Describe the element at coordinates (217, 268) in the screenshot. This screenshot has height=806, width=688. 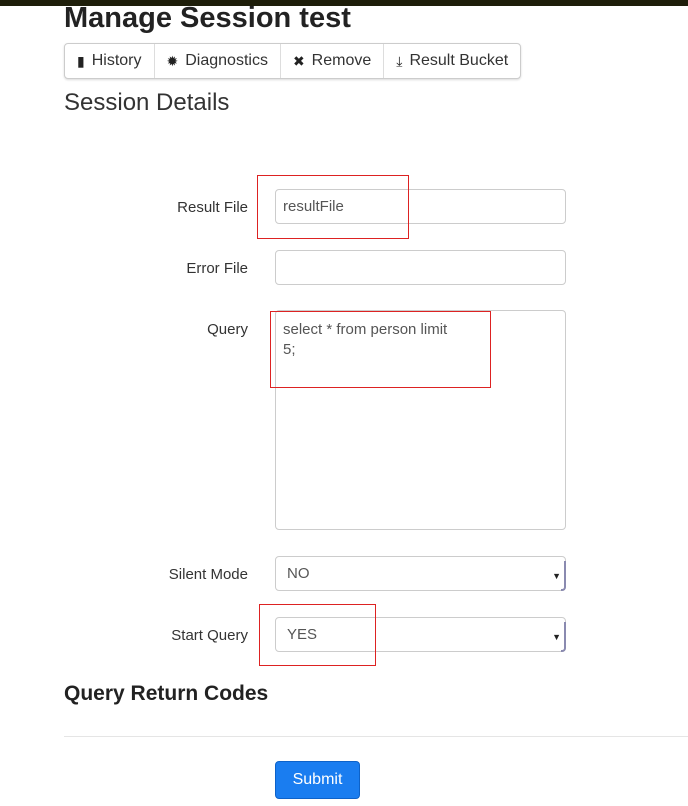
I see `error-file-label: Error File` at that location.